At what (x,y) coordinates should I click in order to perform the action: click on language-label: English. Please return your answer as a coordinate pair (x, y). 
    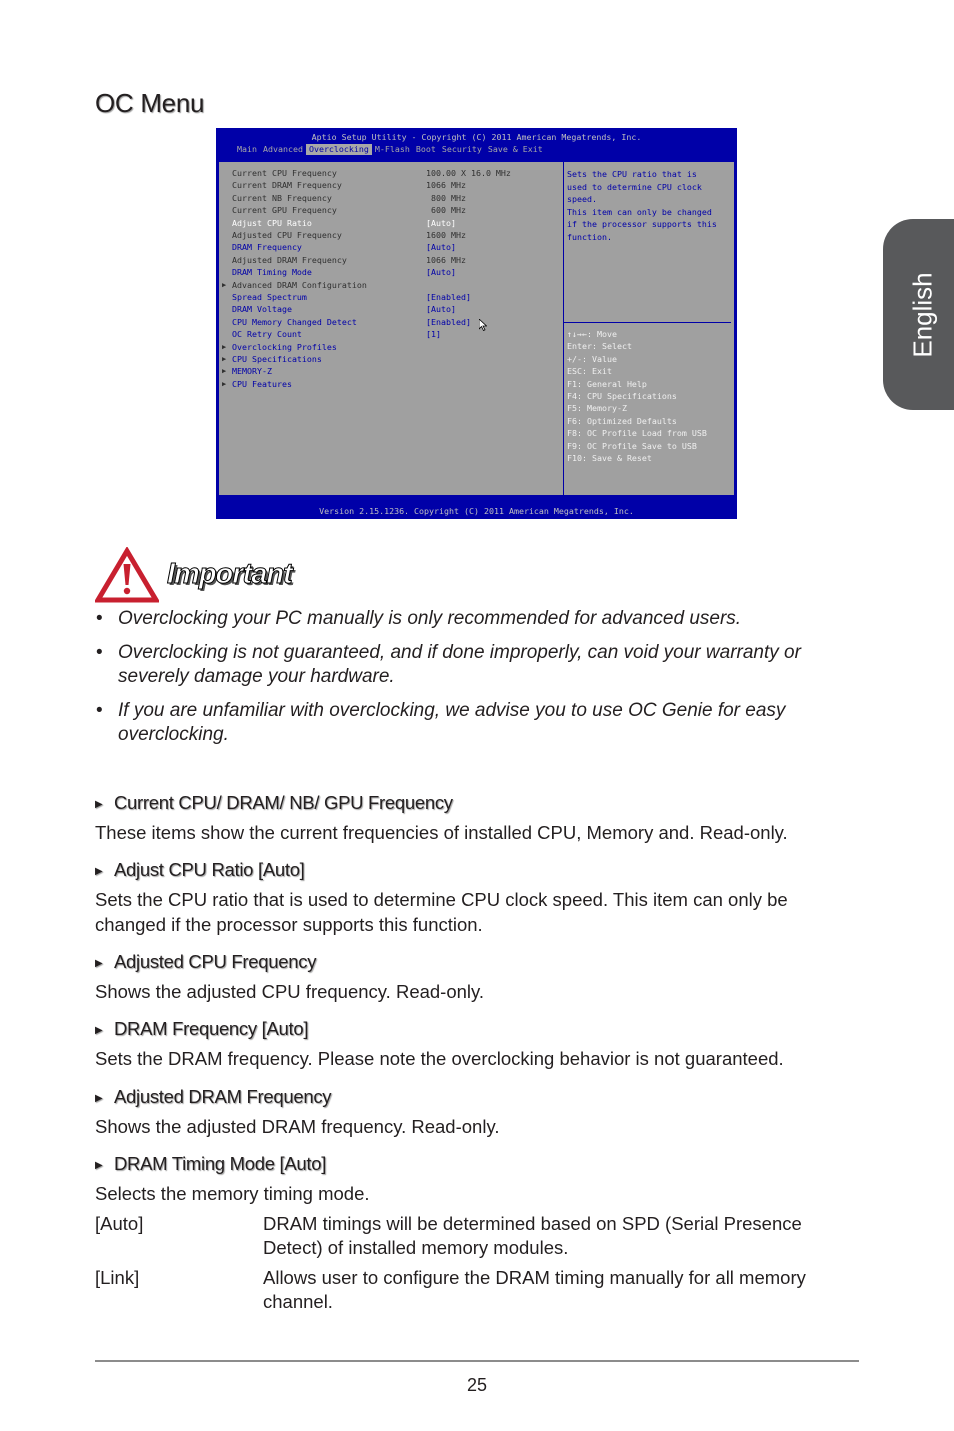
    Looking at the image, I should click on (922, 314).